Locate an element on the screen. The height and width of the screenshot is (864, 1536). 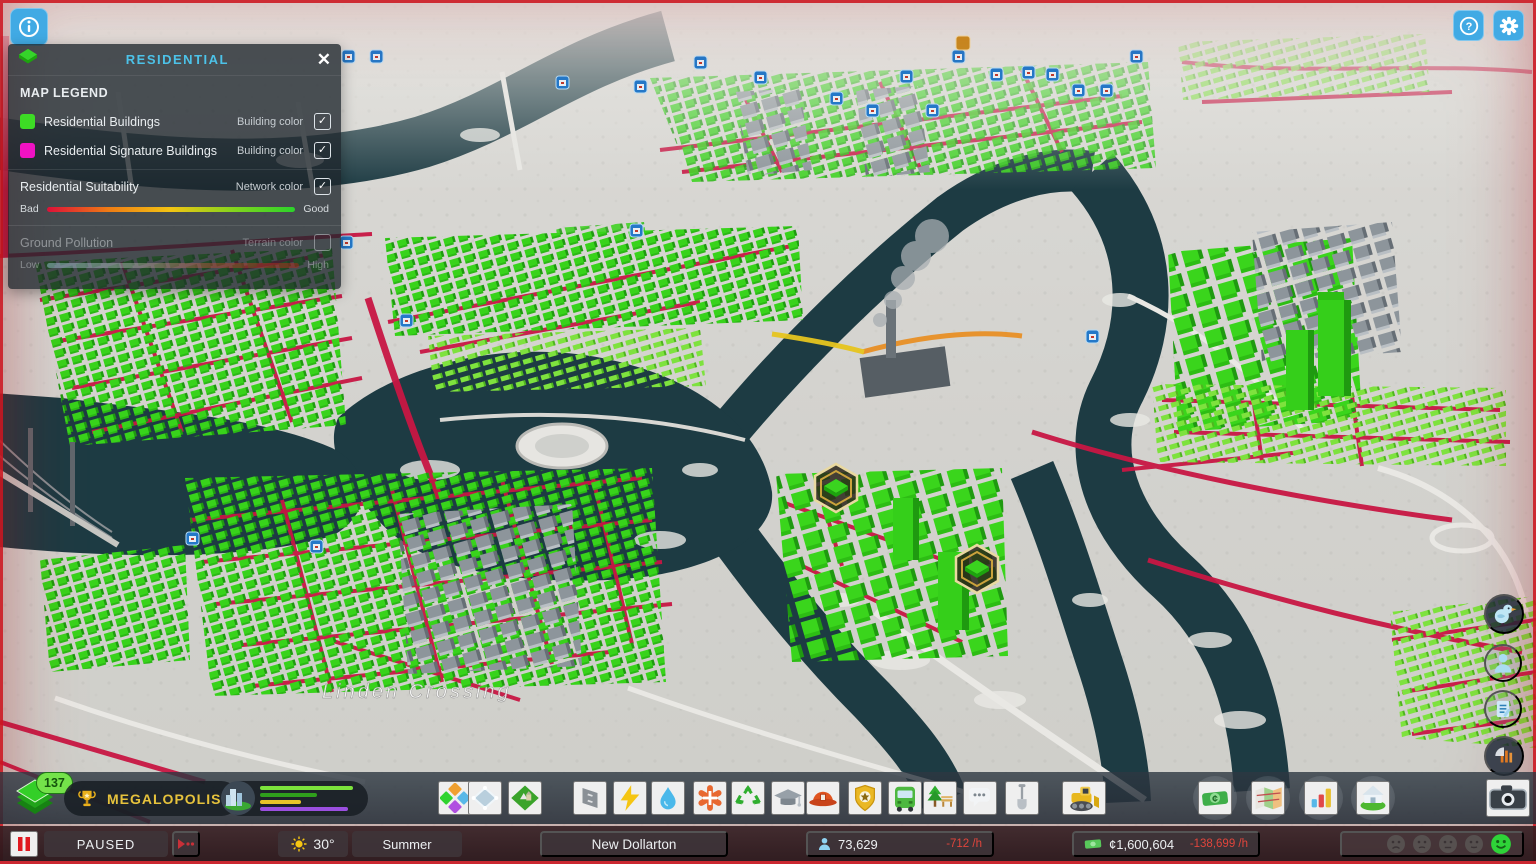
radio-button is located at coordinates (1504, 756).